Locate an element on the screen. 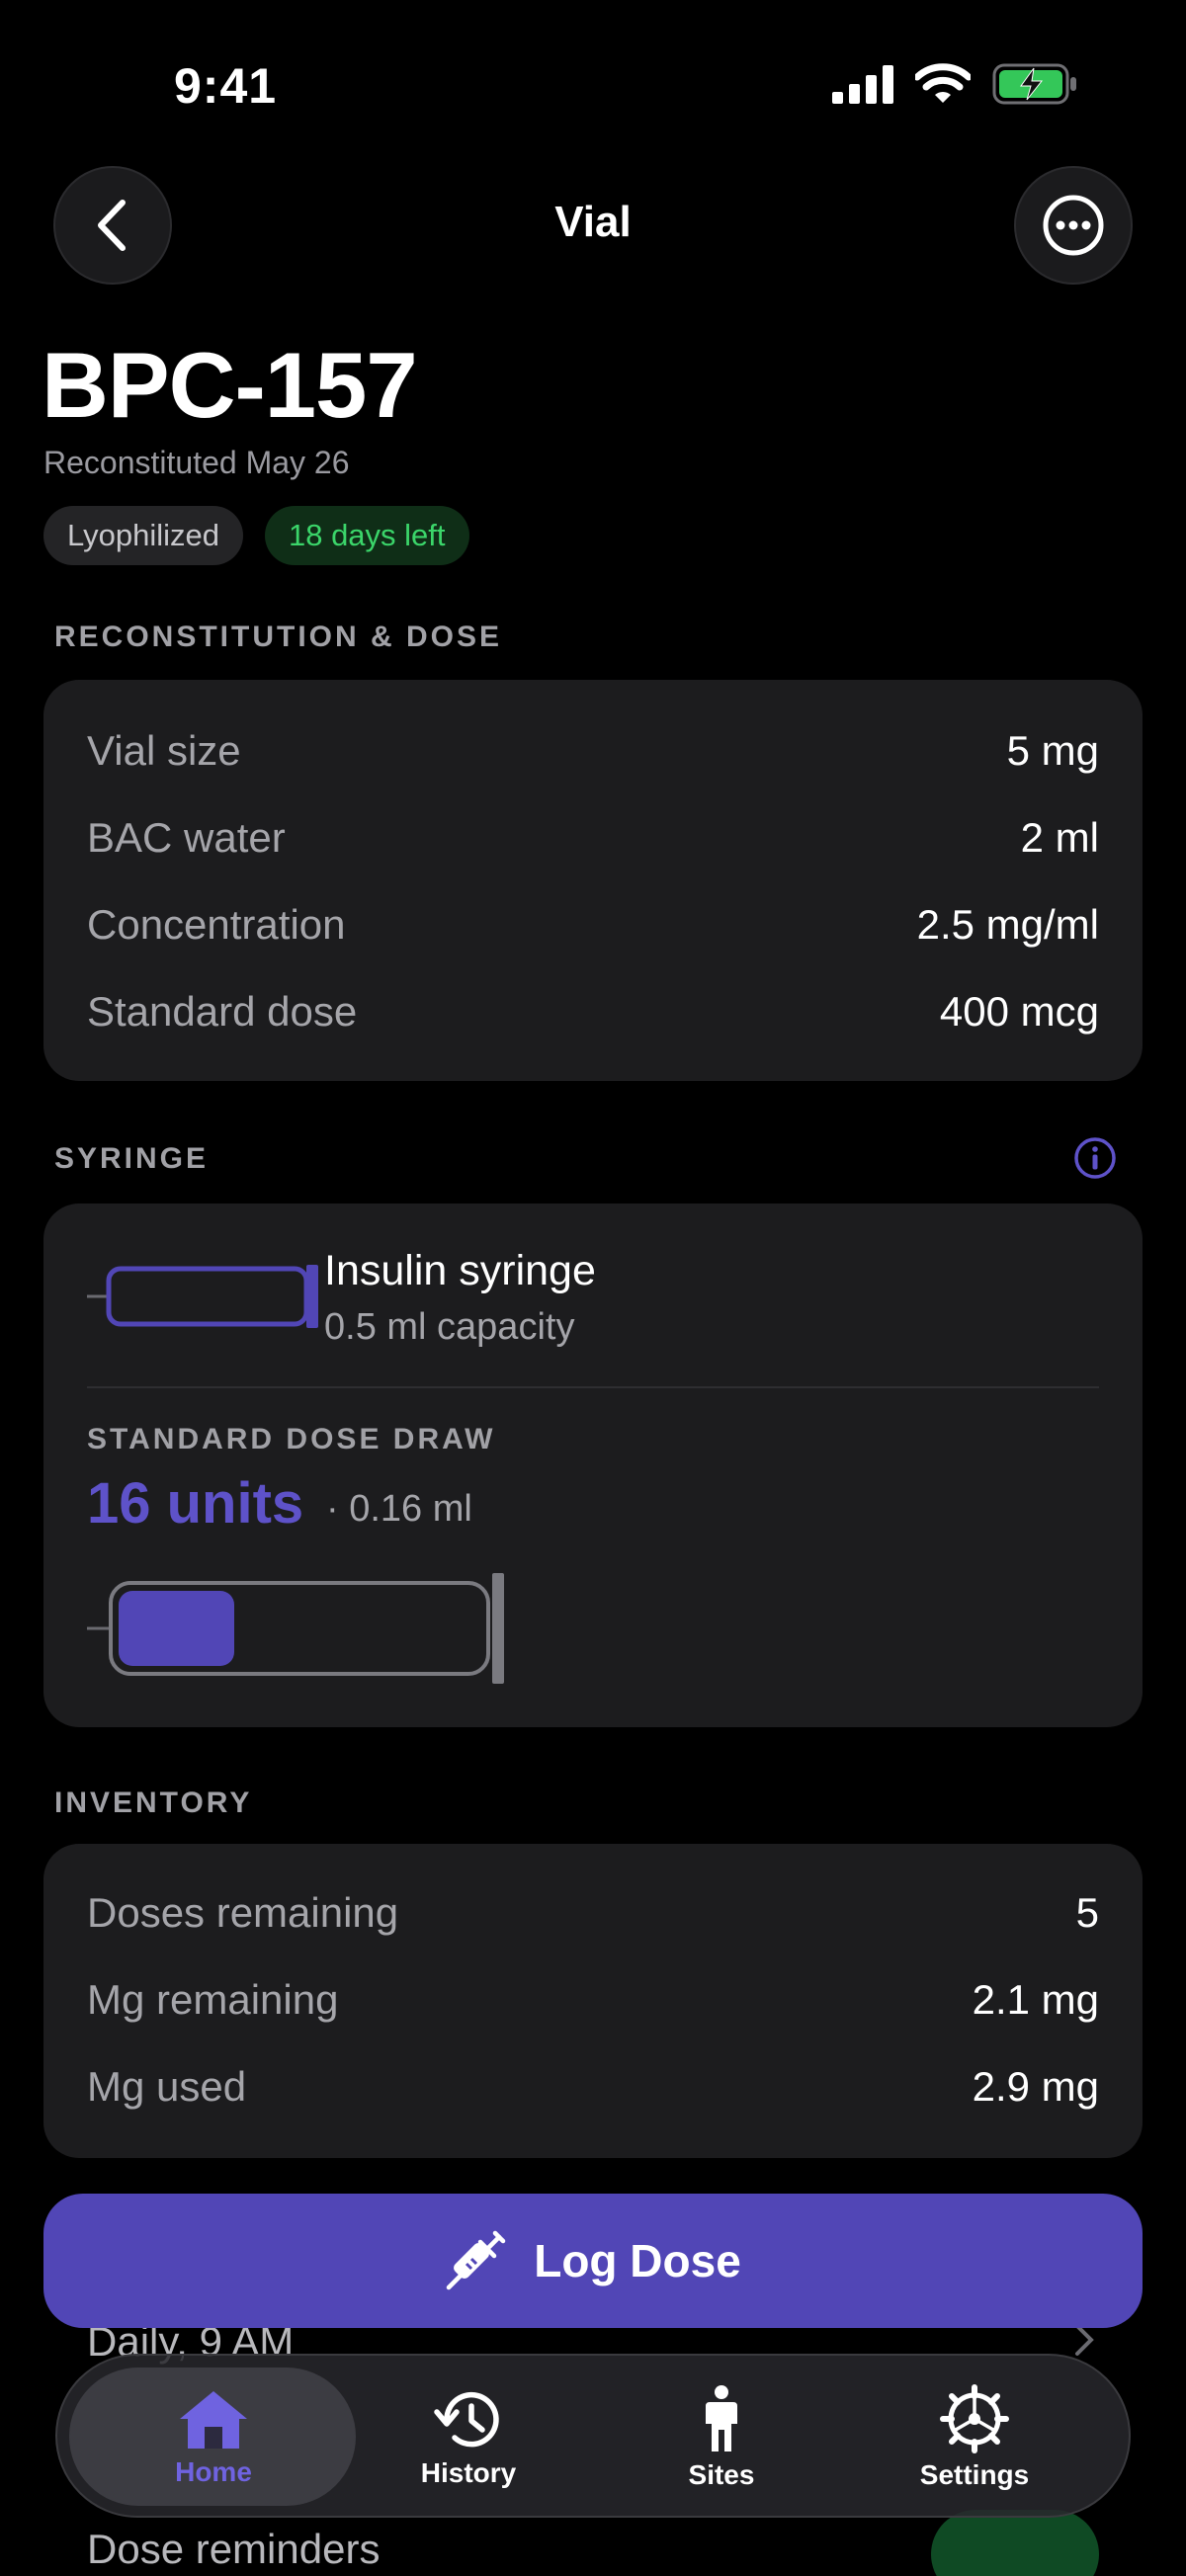 This screenshot has width=1186, height=2576. tab-home: Home is located at coordinates (213, 2438).